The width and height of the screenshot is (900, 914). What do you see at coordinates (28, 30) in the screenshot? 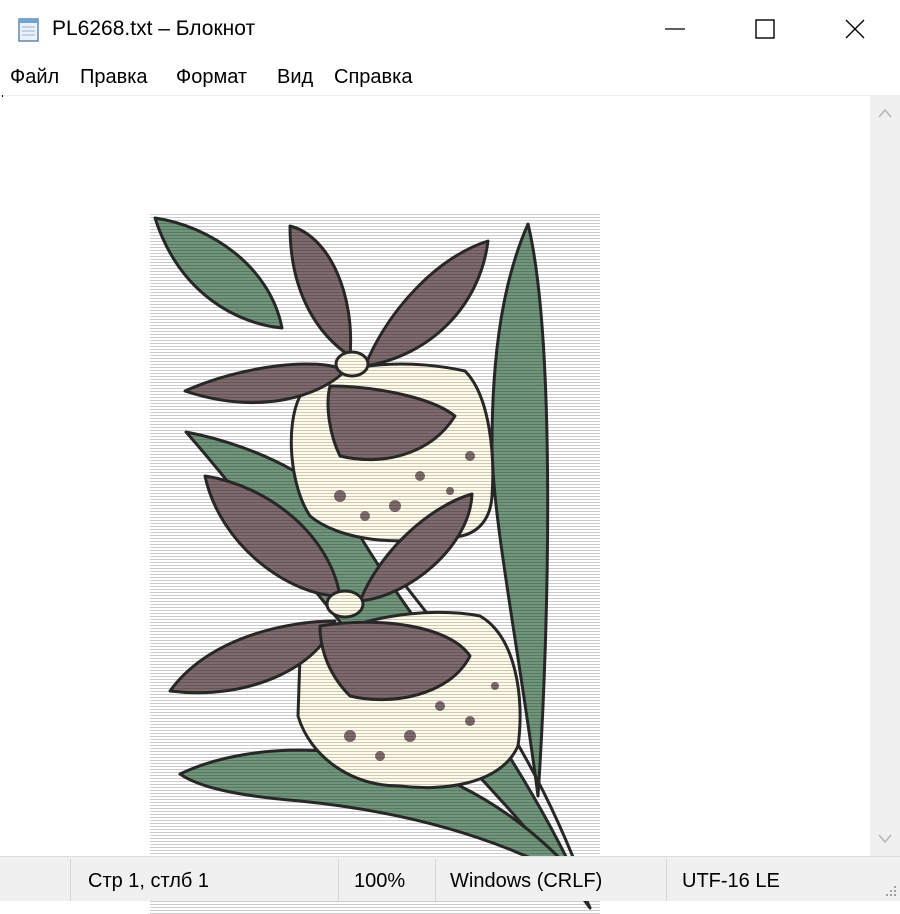
I see `notepad-icon` at bounding box center [28, 30].